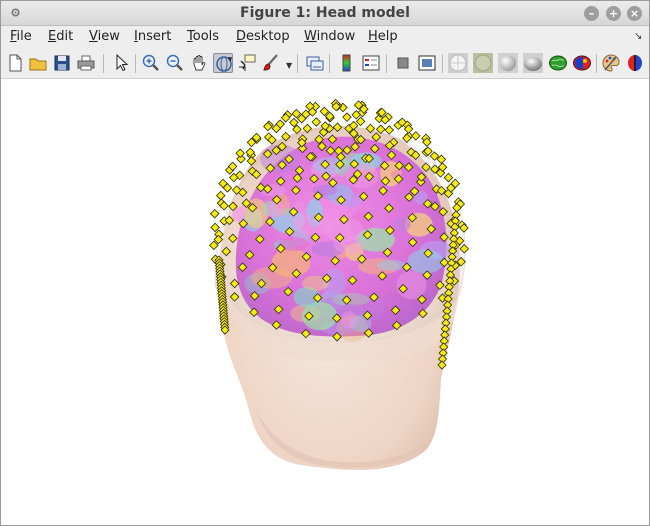 This screenshot has width=650, height=526. I want to click on data-cursor-icon, so click(247, 62).